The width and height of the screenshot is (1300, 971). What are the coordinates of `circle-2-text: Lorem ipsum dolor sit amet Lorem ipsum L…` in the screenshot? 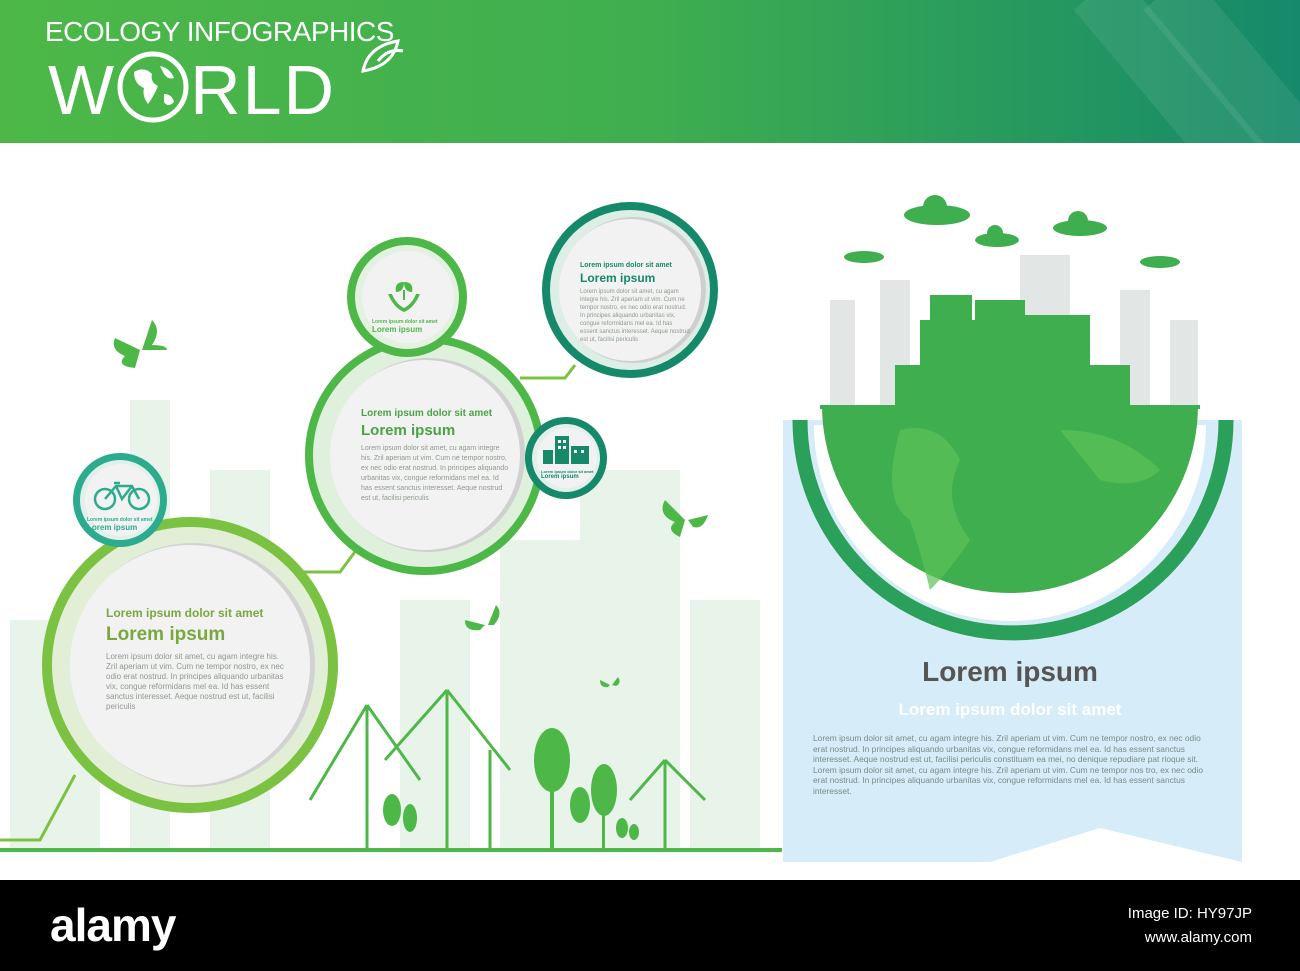 It's located at (436, 456).